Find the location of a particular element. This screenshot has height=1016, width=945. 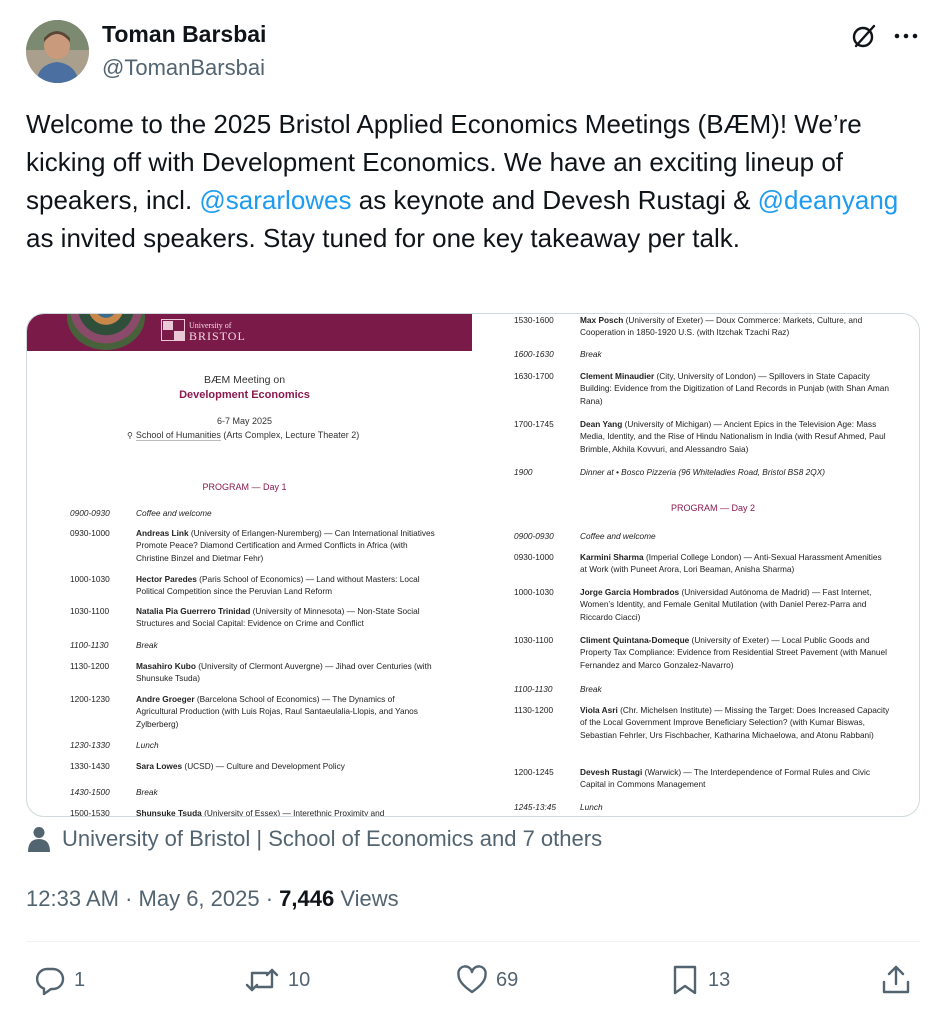

meeting-dates: 6-7 May 2025 is located at coordinates (244, 421).